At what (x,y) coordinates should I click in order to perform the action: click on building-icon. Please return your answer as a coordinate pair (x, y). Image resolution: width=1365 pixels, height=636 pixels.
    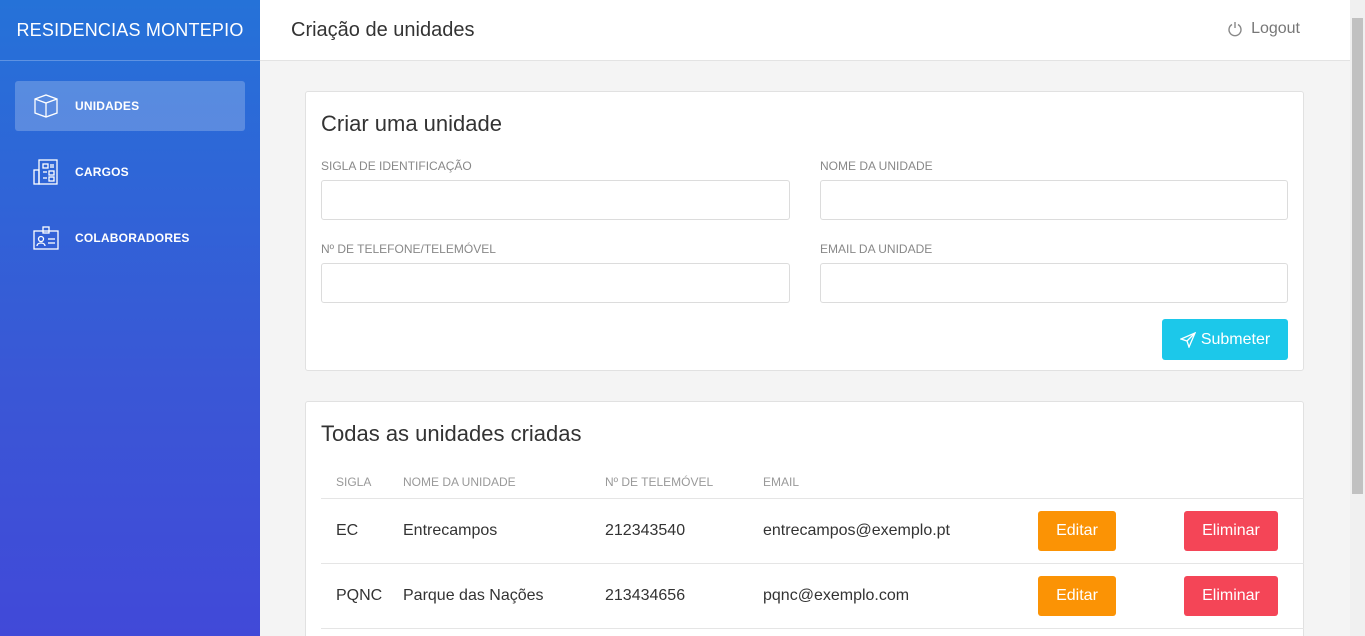
    Looking at the image, I should click on (46, 172).